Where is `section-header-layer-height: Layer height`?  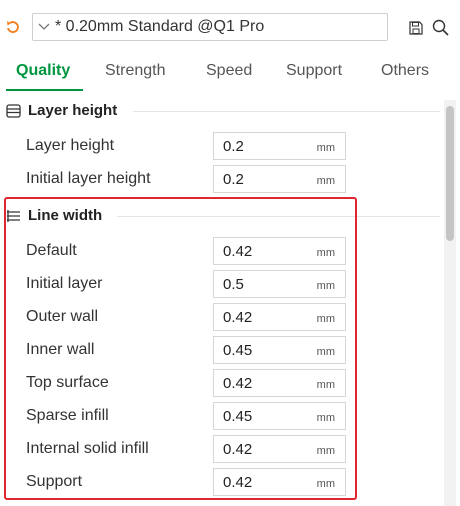 section-header-layer-height: Layer height is located at coordinates (220, 111).